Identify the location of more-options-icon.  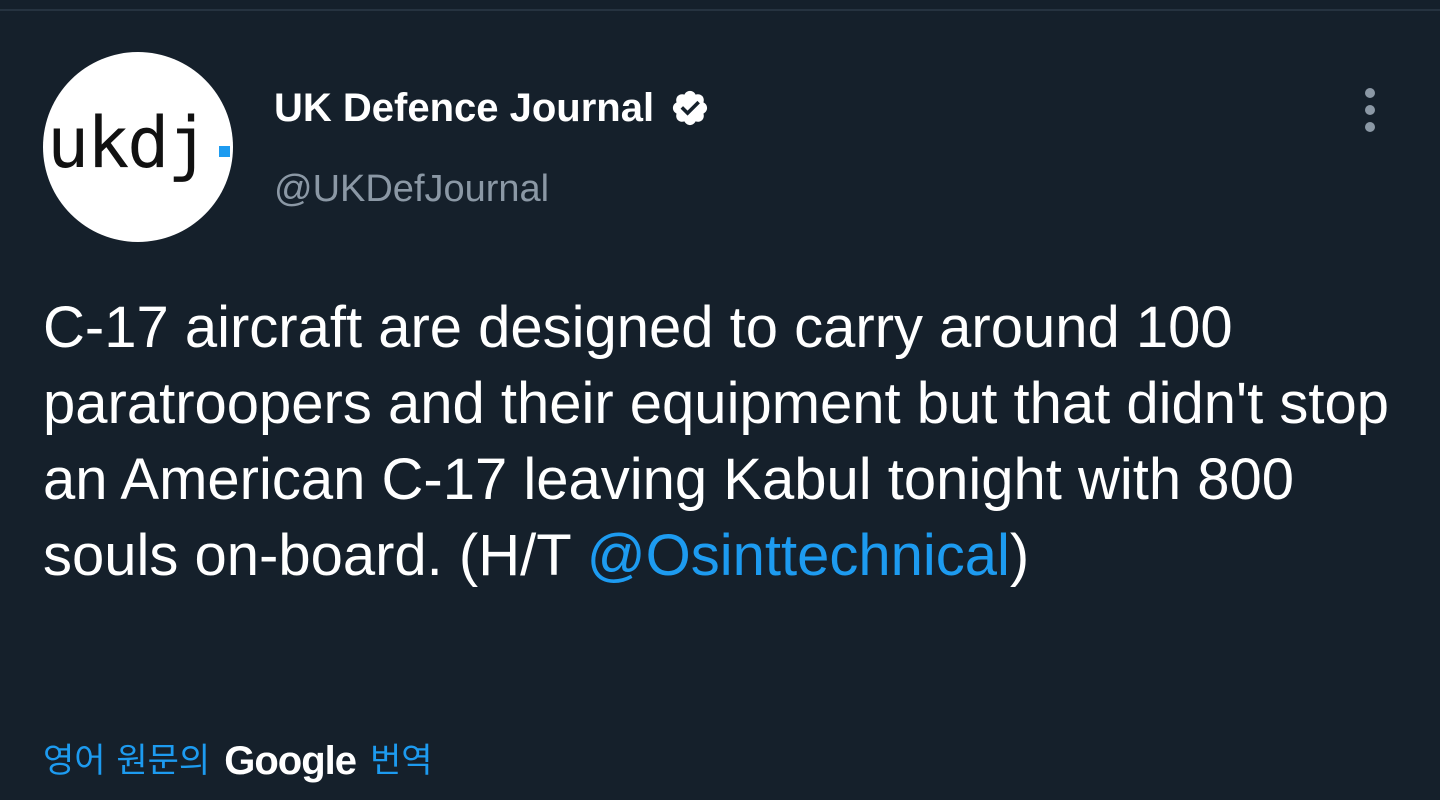
(1370, 110).